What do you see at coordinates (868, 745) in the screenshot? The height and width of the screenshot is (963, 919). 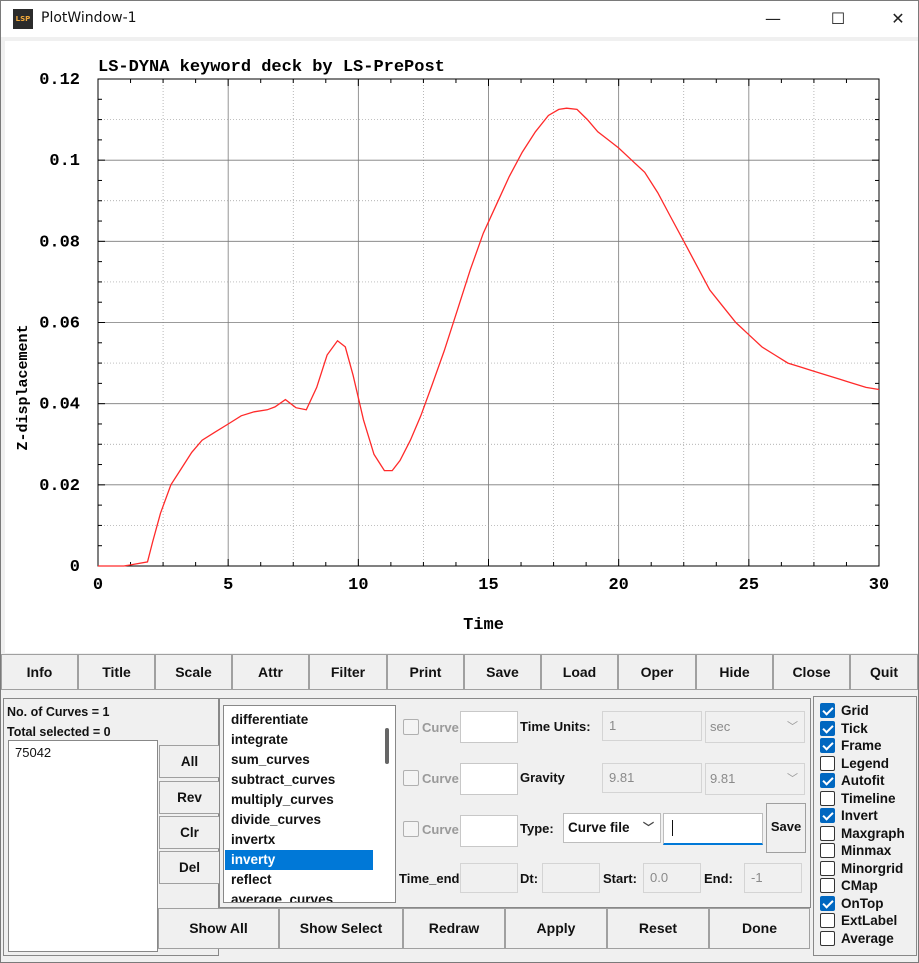 I see `option-frame: Frame` at bounding box center [868, 745].